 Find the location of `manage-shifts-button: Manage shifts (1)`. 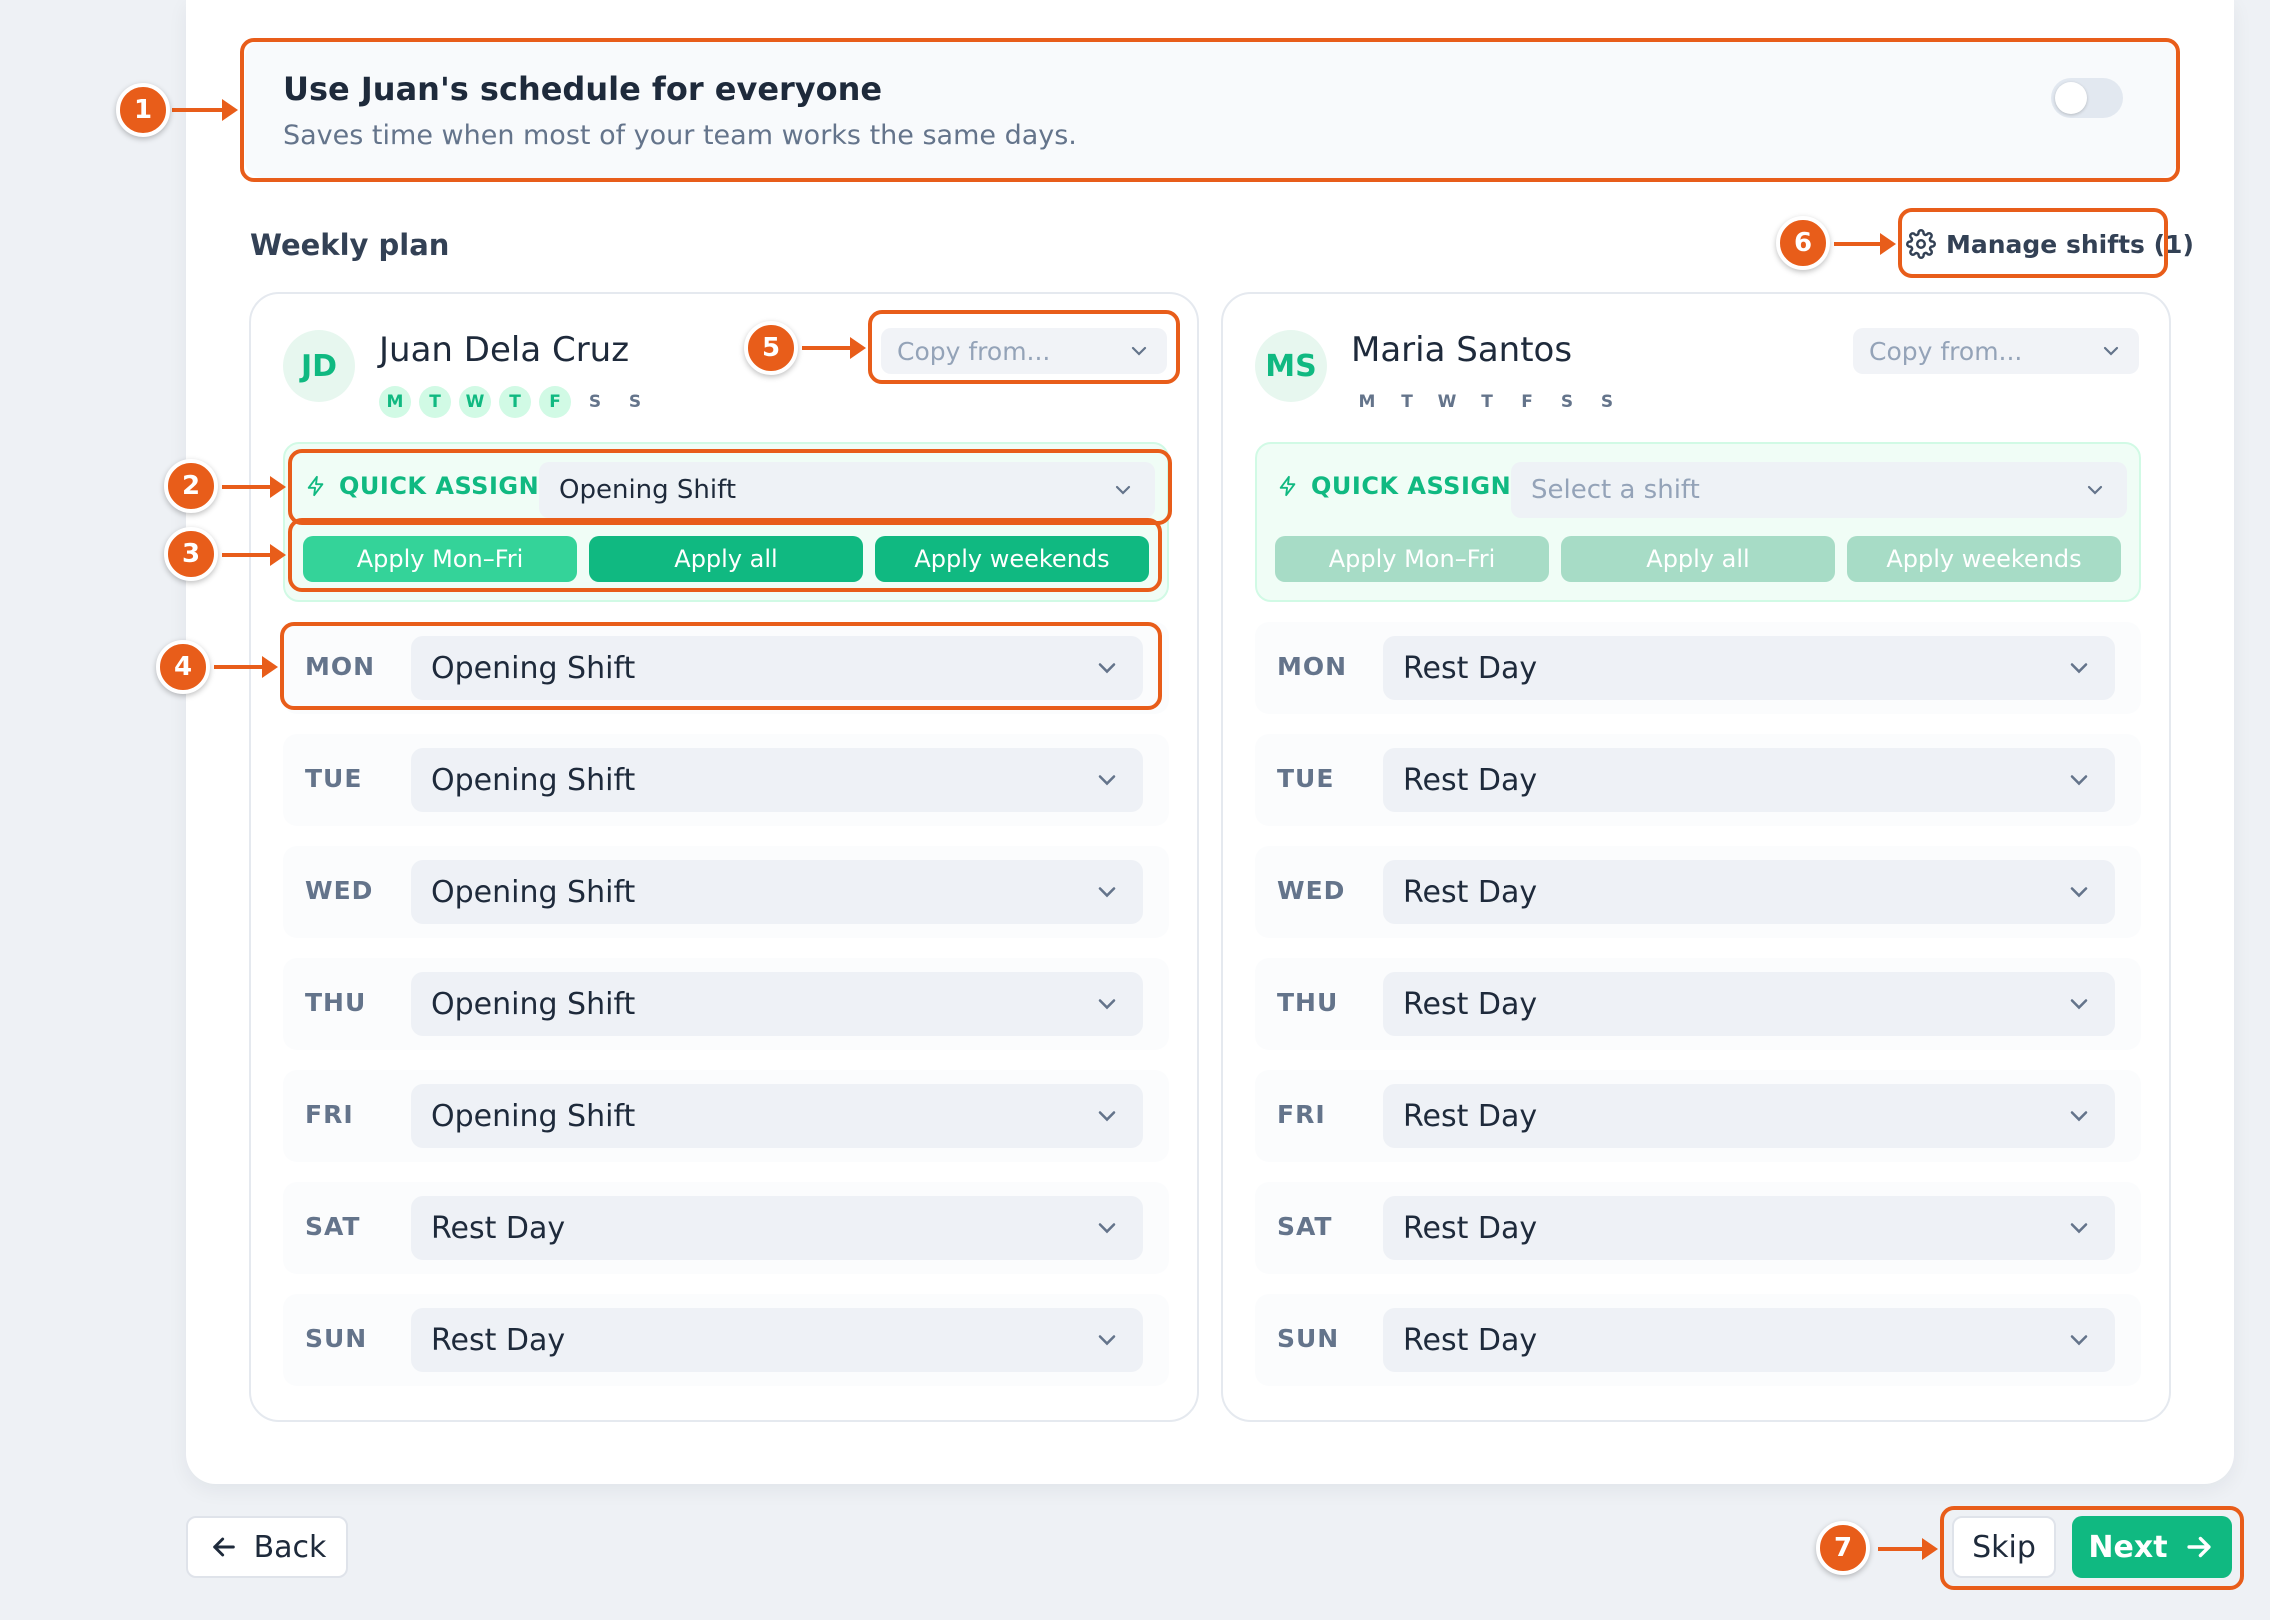

manage-shifts-button: Manage shifts (1) is located at coordinates (2050, 244).